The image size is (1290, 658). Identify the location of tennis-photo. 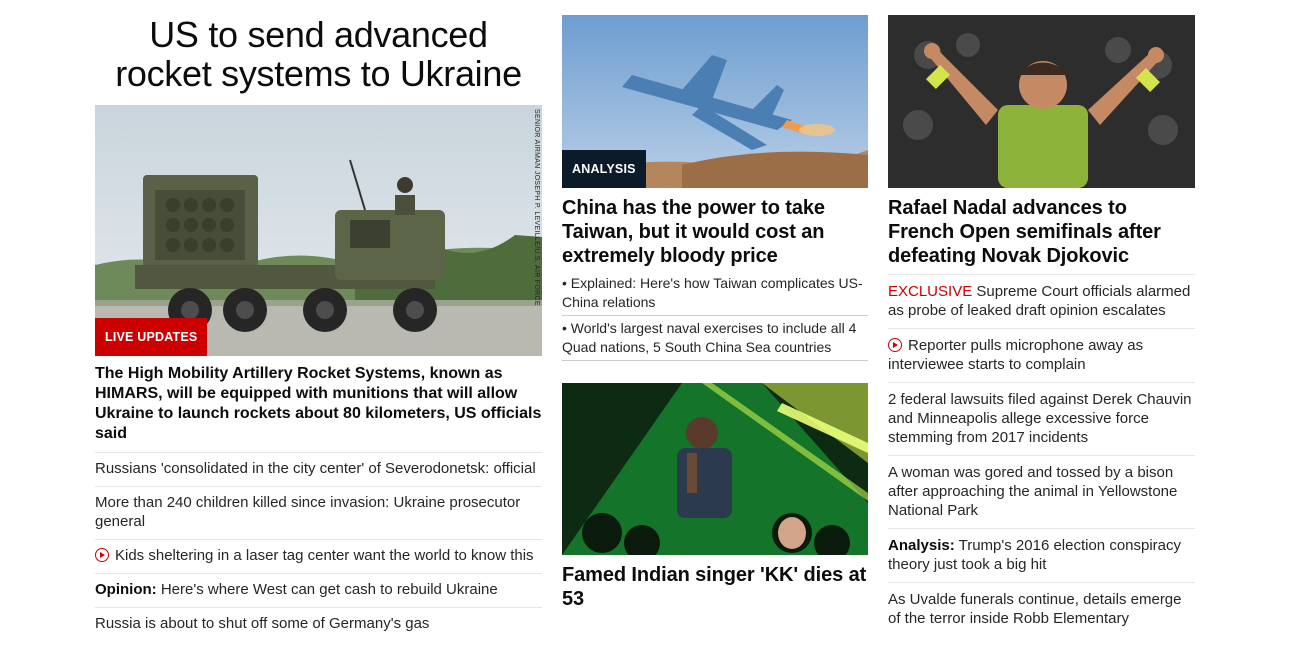
(1041, 101).